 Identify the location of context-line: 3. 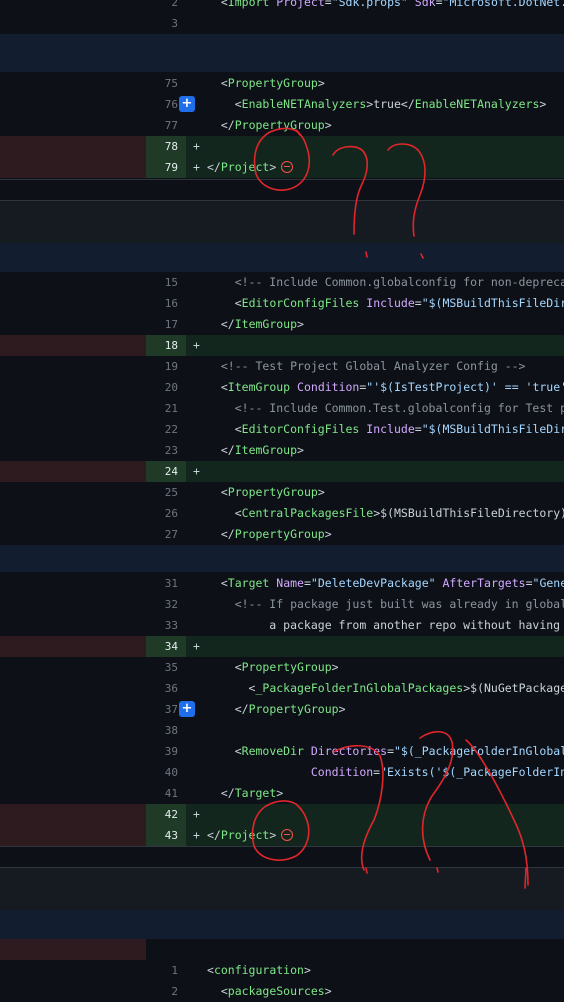
(282, 23).